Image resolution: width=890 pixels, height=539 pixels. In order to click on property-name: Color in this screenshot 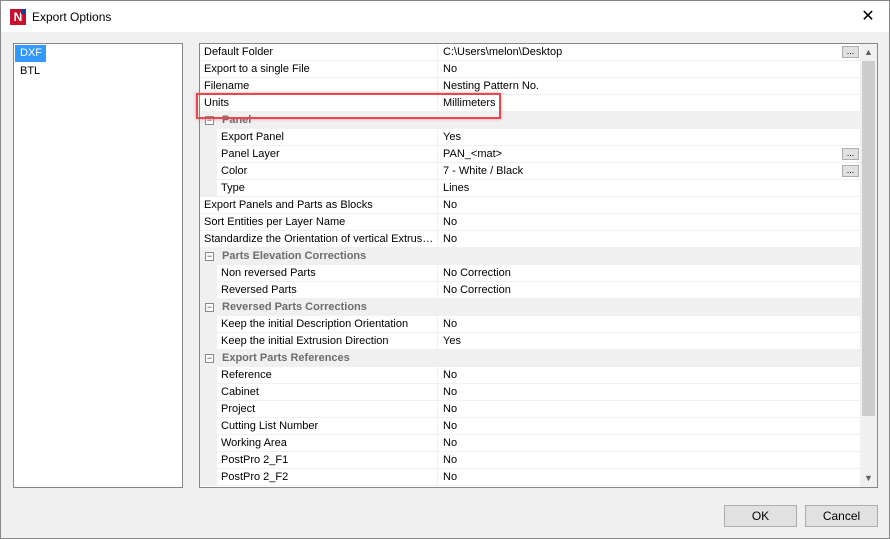, I will do `click(319, 171)`.